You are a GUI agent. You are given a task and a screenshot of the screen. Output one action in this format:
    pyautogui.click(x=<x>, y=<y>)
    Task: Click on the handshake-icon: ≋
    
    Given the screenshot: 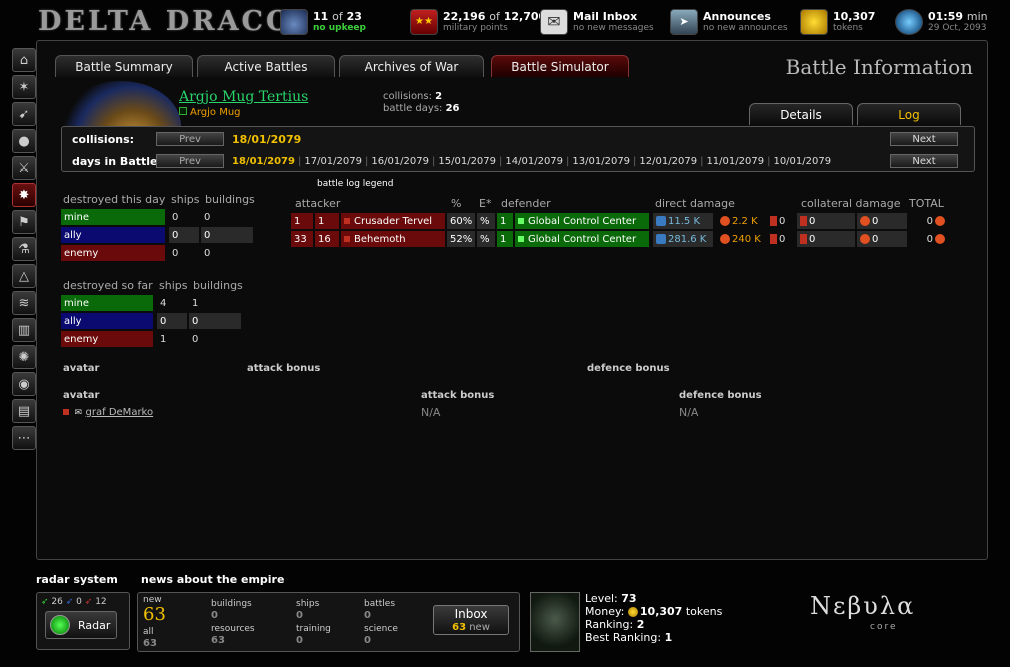 What is the action you would take?
    pyautogui.click(x=24, y=303)
    